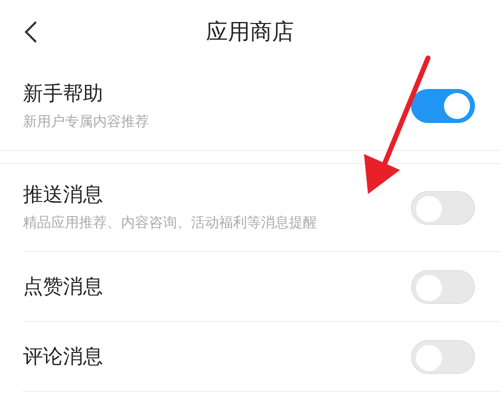 Image resolution: width=500 pixels, height=417 pixels. What do you see at coordinates (63, 357) in the screenshot?
I see `setting-title: 评论消息` at bounding box center [63, 357].